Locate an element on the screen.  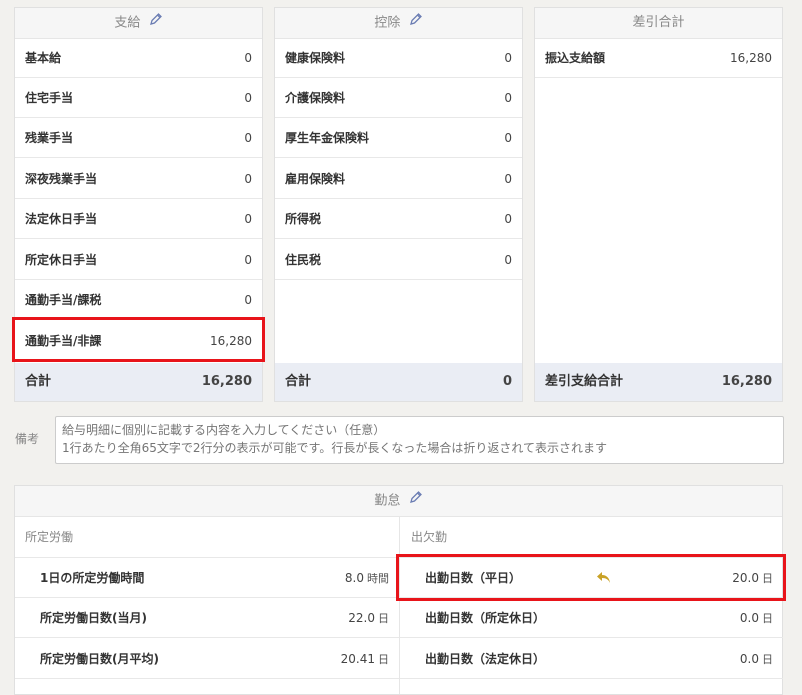
row-label: 厚生年金保険料 is located at coordinates (327, 138).